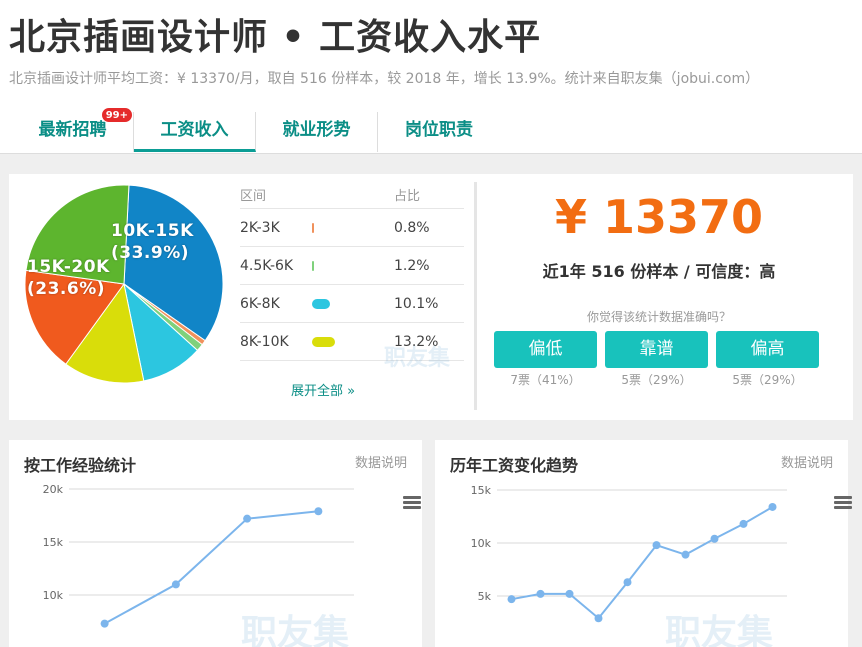 Image resolution: width=862 pixels, height=647 pixels. I want to click on header-range: 区间, so click(253, 196).